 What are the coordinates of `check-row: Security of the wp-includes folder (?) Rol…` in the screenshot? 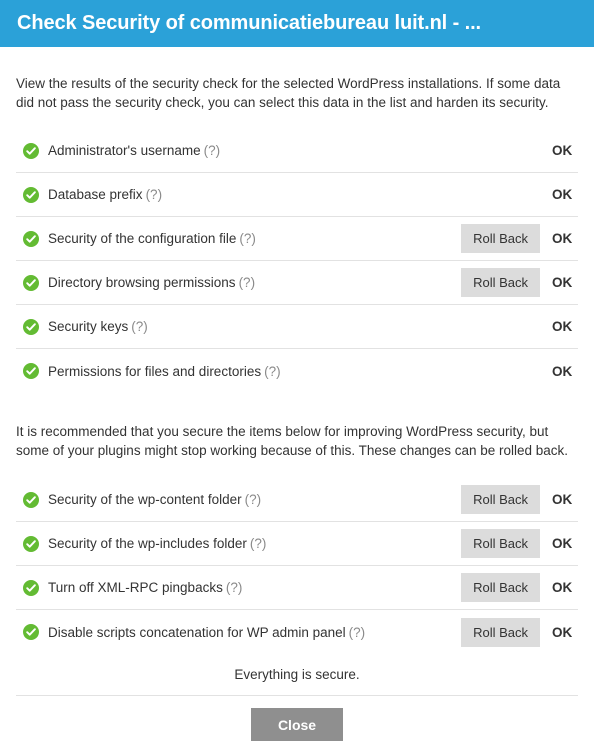 It's located at (297, 544).